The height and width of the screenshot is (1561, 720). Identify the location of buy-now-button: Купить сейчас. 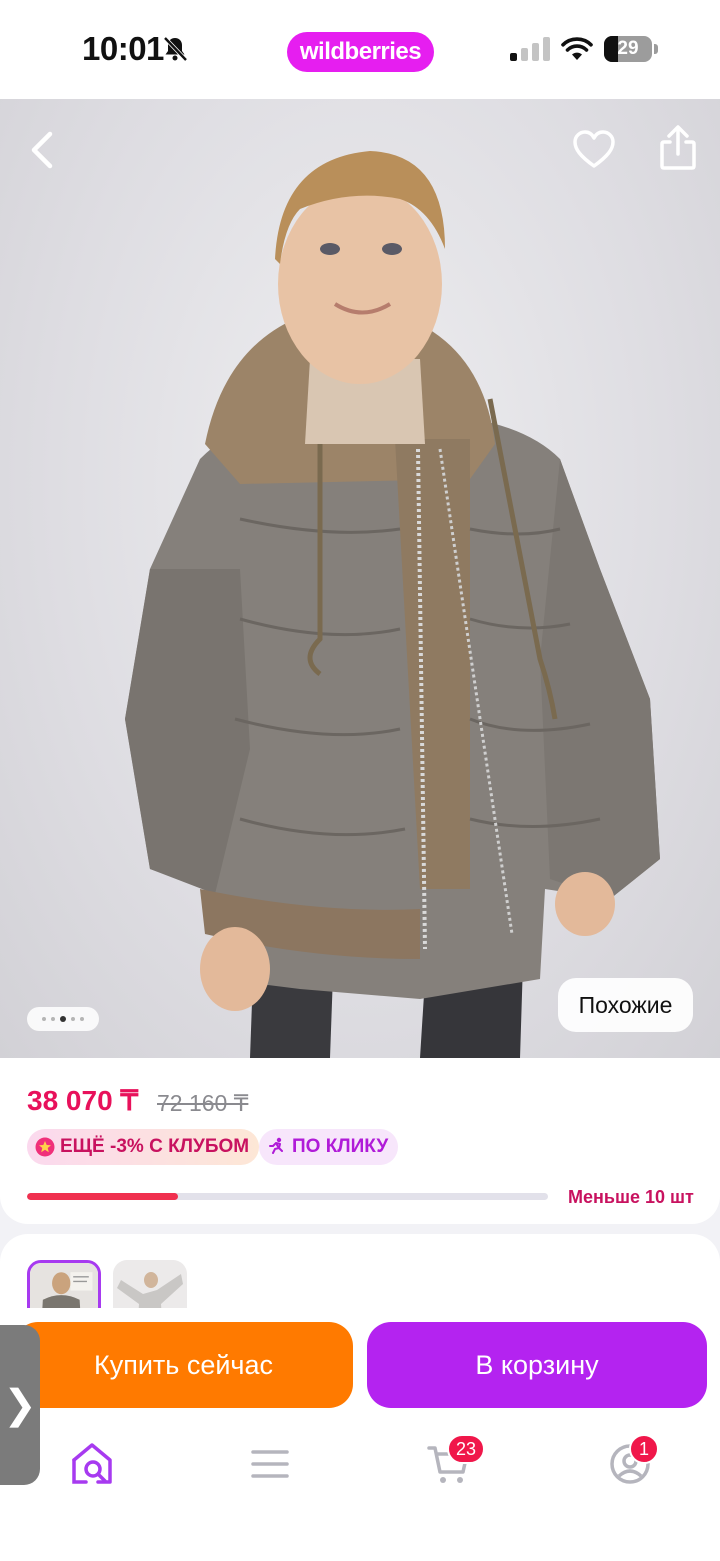
(183, 1365).